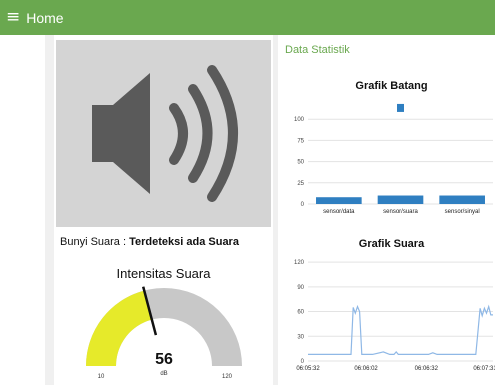 Image resolution: width=495 pixels, height=385 pixels. What do you see at coordinates (366, 369) in the screenshot?
I see `x-tick-label: 06:06:02` at bounding box center [366, 369].